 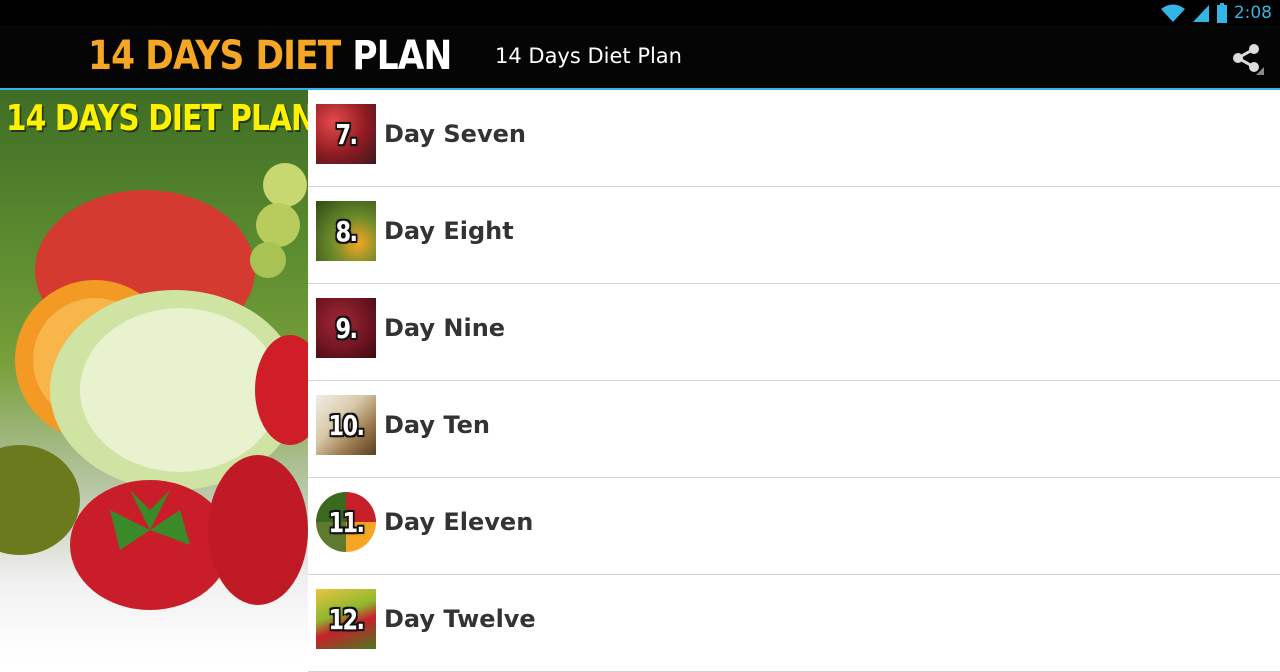 I want to click on day-eight-thumbnail: 8., so click(x=346, y=231).